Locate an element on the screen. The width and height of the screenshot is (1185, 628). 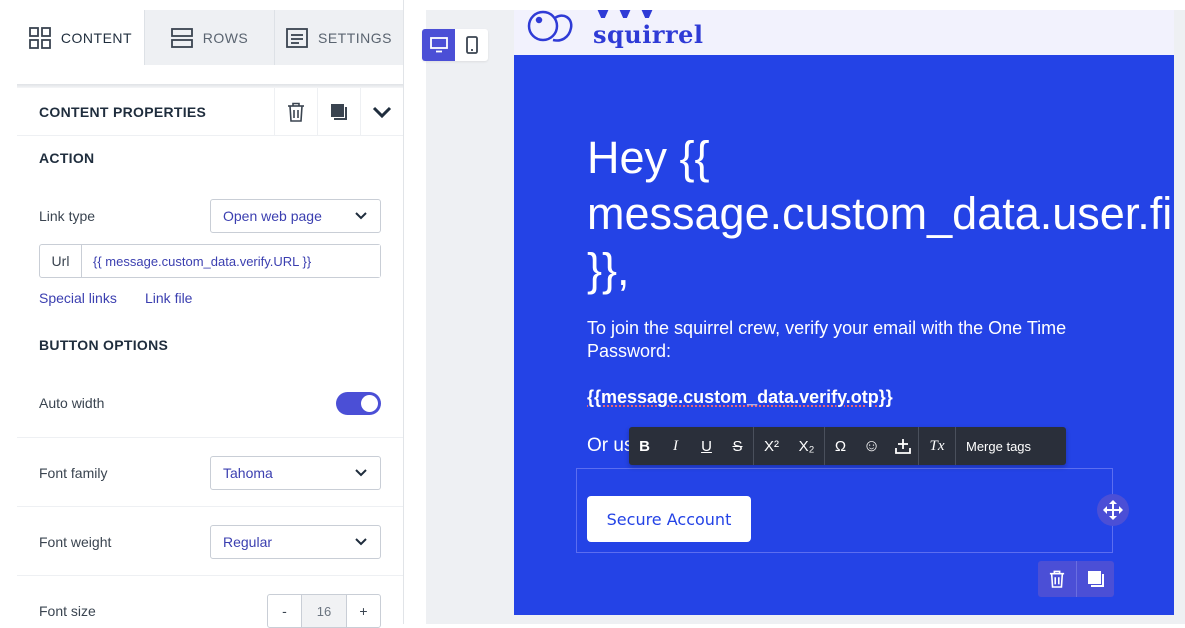
special-character-button: Ω is located at coordinates (840, 446).